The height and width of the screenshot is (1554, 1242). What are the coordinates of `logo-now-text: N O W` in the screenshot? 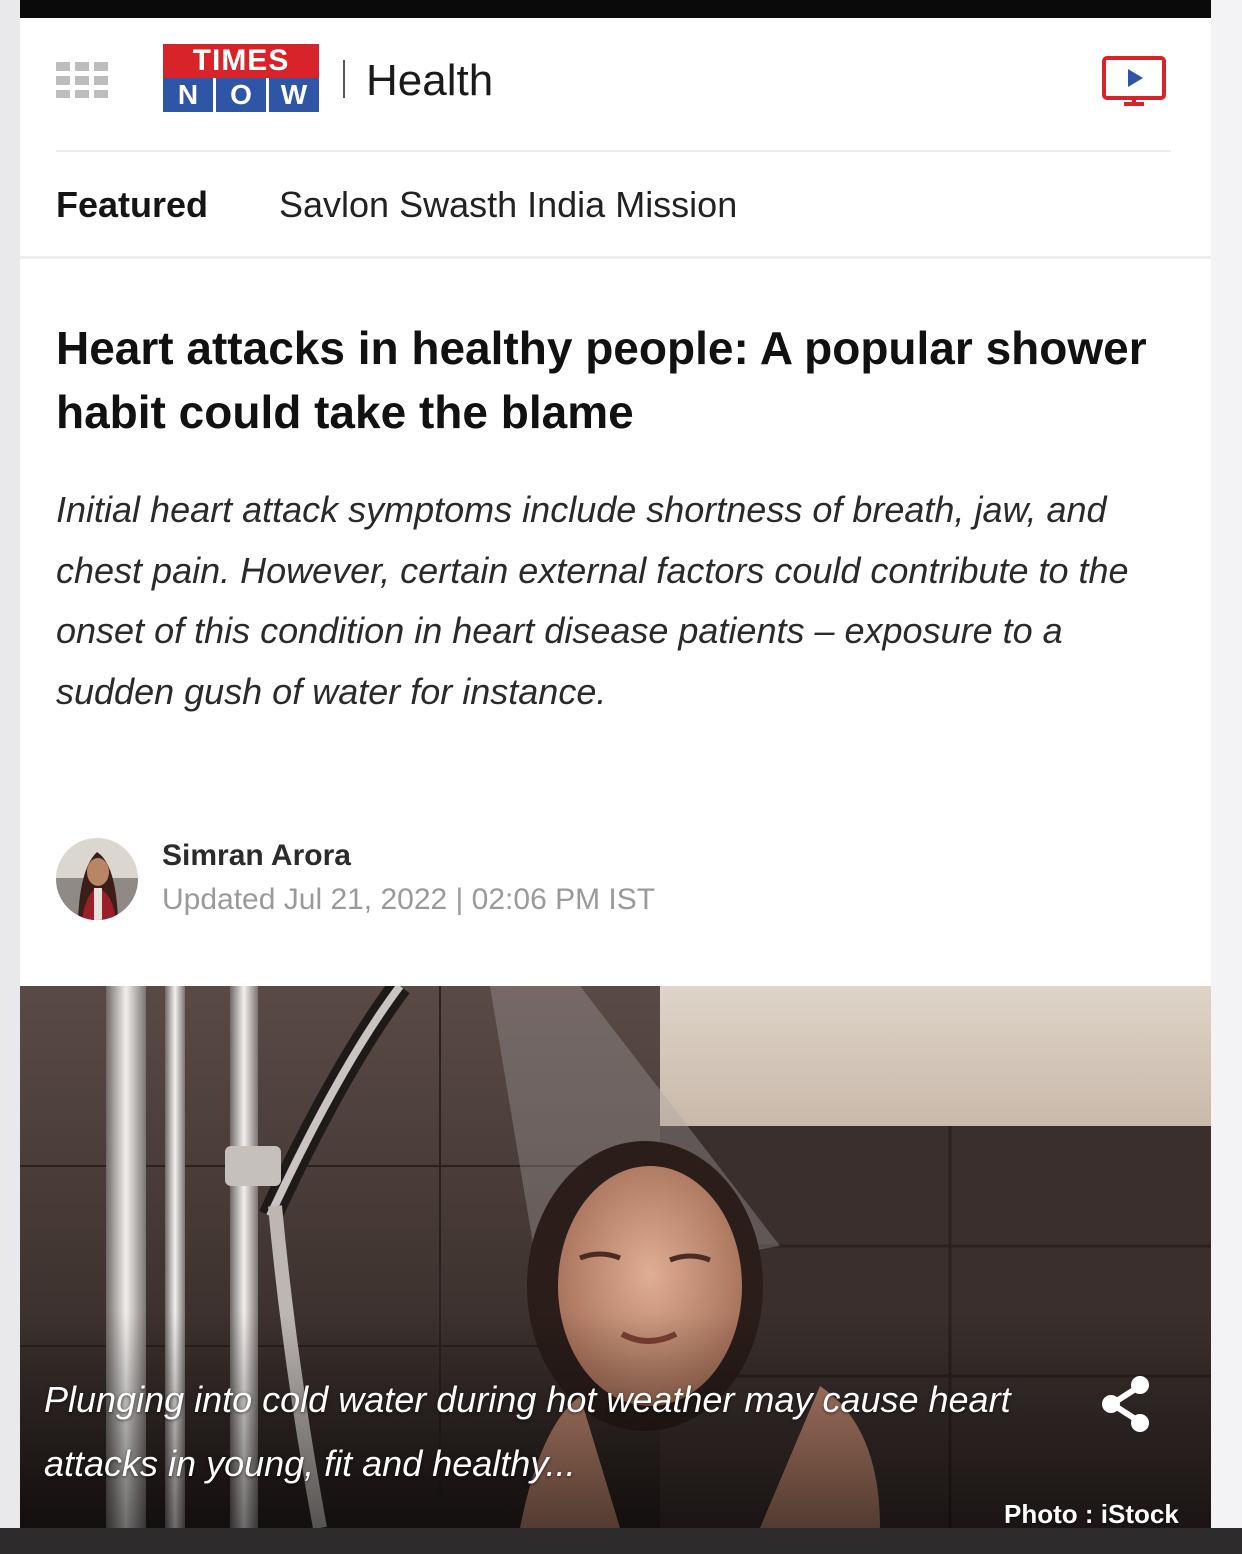 It's located at (241, 95).